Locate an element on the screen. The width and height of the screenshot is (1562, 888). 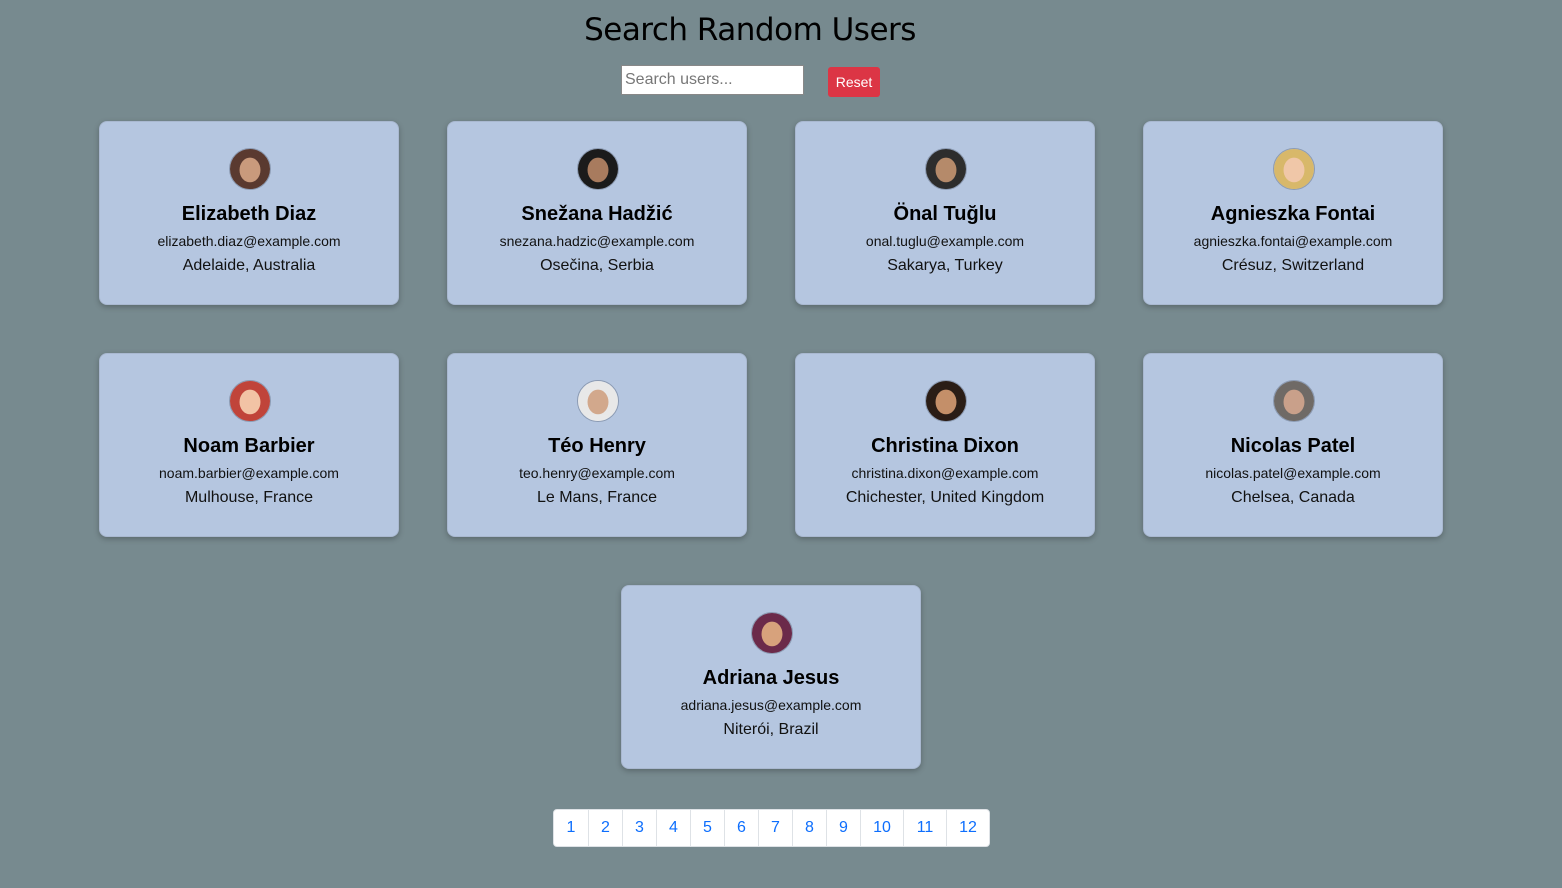
user-email: noam.barbier@example.com is located at coordinates (249, 473).